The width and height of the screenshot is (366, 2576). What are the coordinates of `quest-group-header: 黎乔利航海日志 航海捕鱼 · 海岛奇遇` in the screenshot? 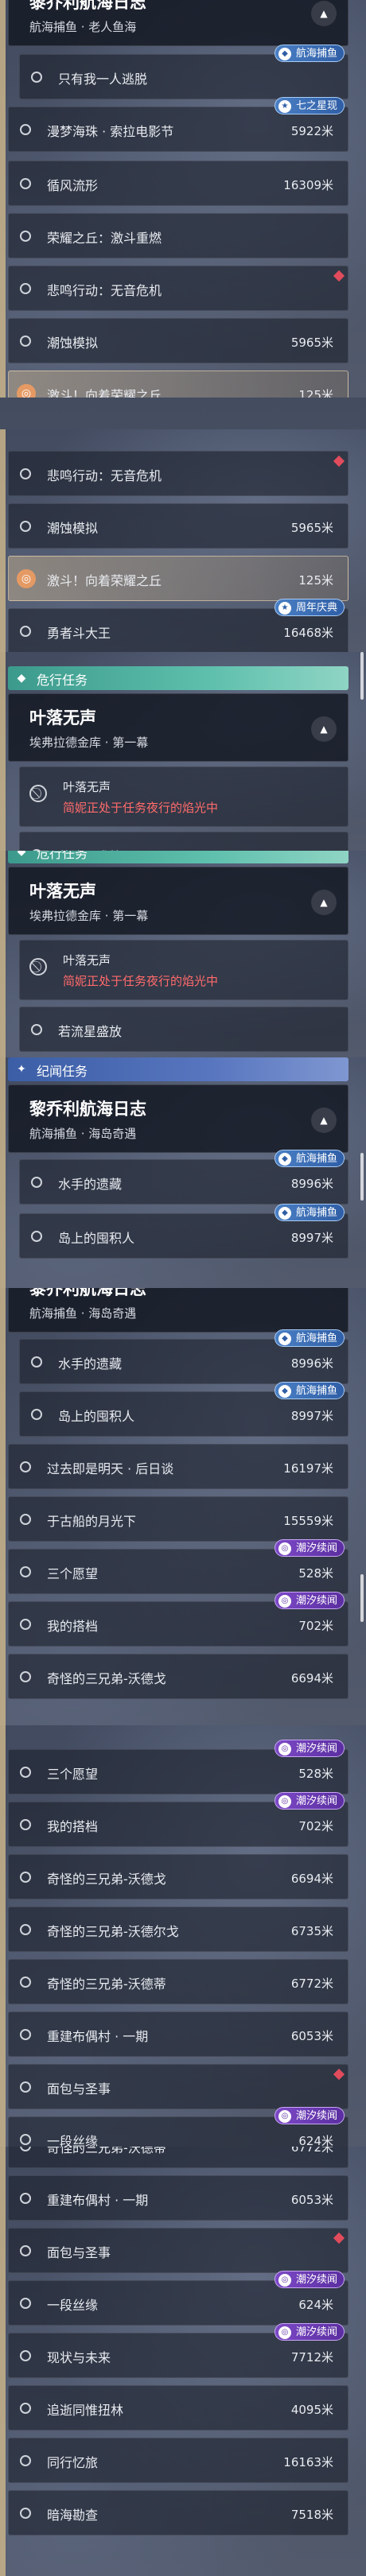 It's located at (178, 1310).